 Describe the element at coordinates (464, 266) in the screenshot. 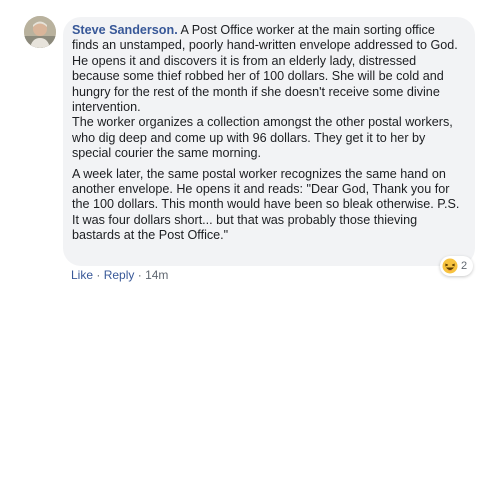

I see `reaction-count: 2` at that location.